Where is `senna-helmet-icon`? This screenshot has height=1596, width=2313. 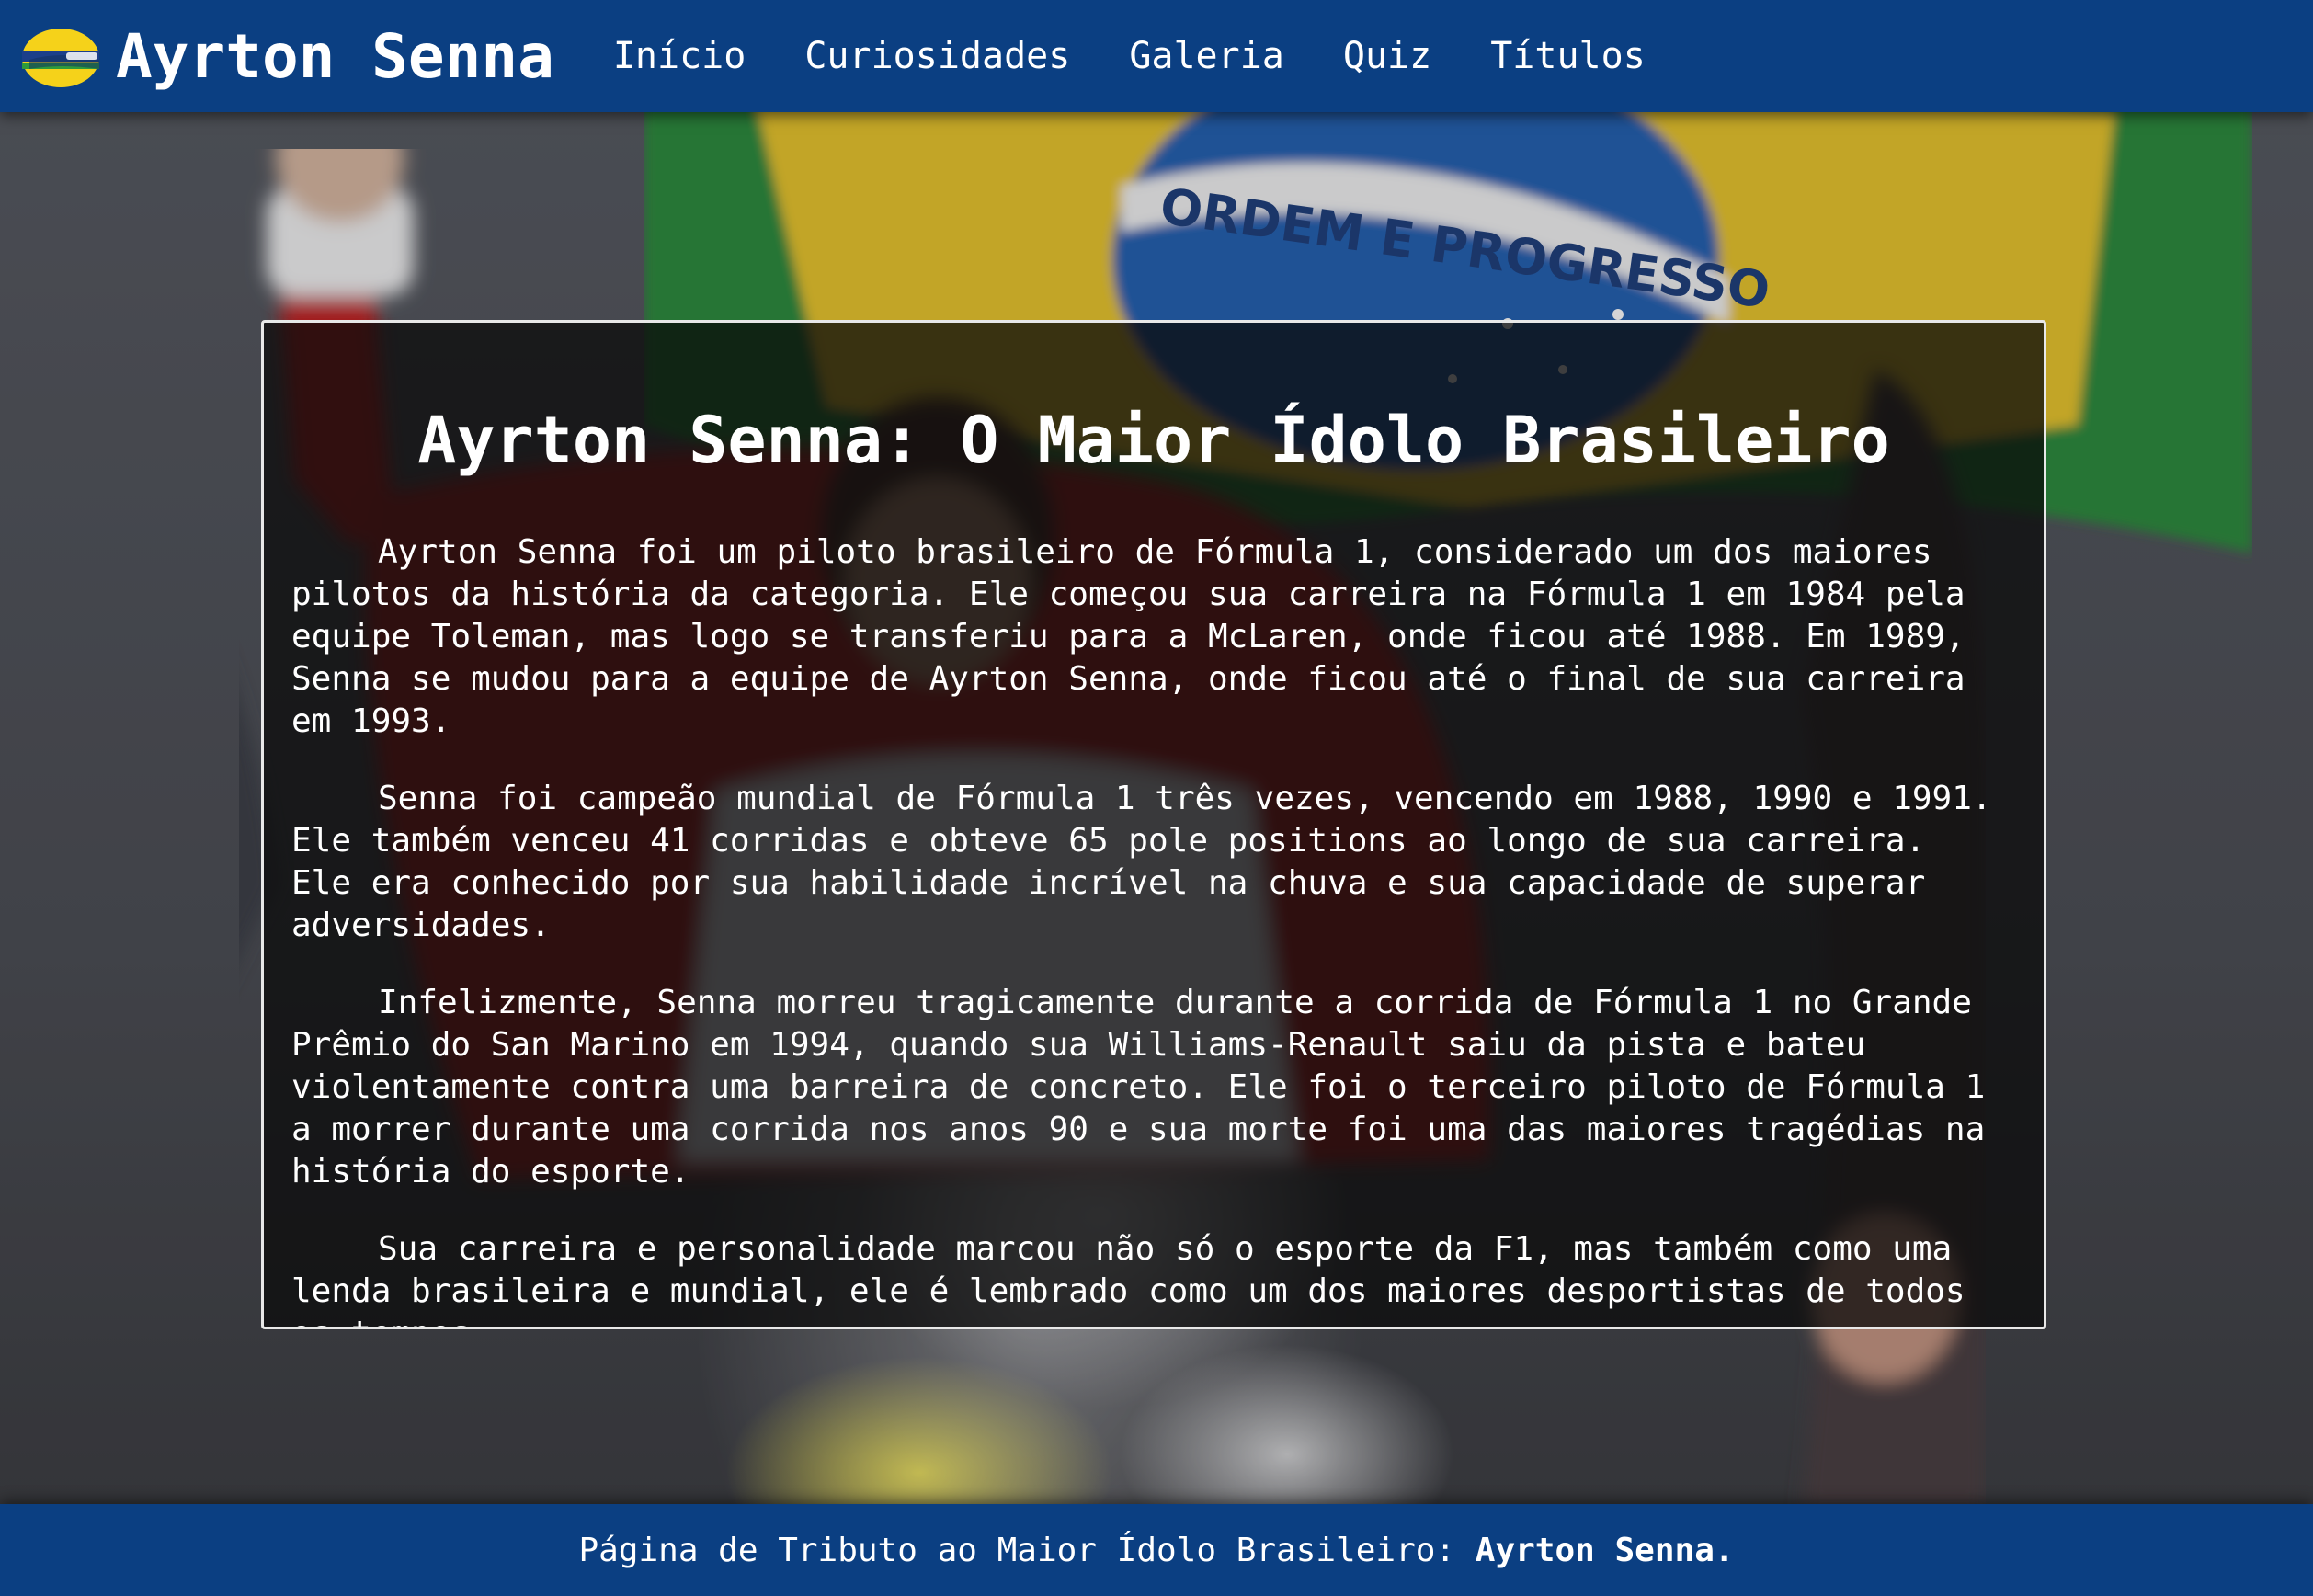
senna-helmet-icon is located at coordinates (60, 57).